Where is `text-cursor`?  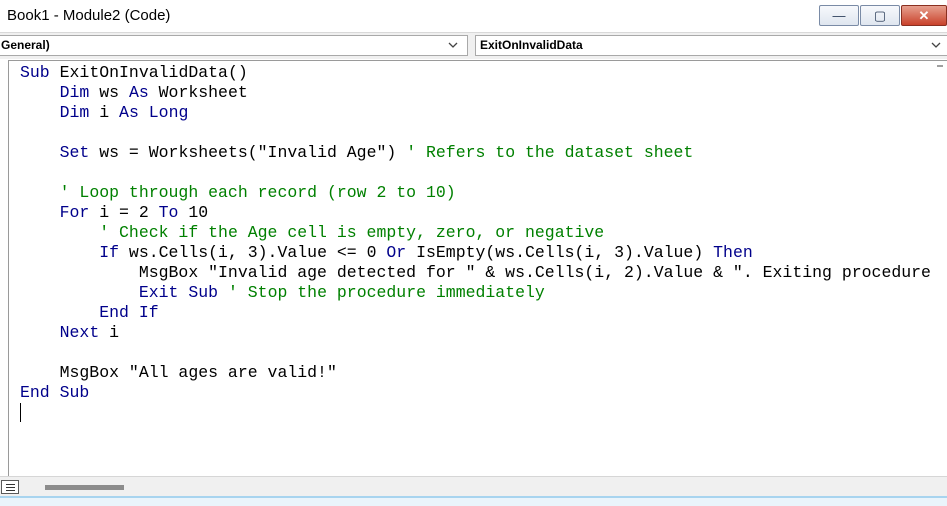
text-cursor is located at coordinates (20, 412).